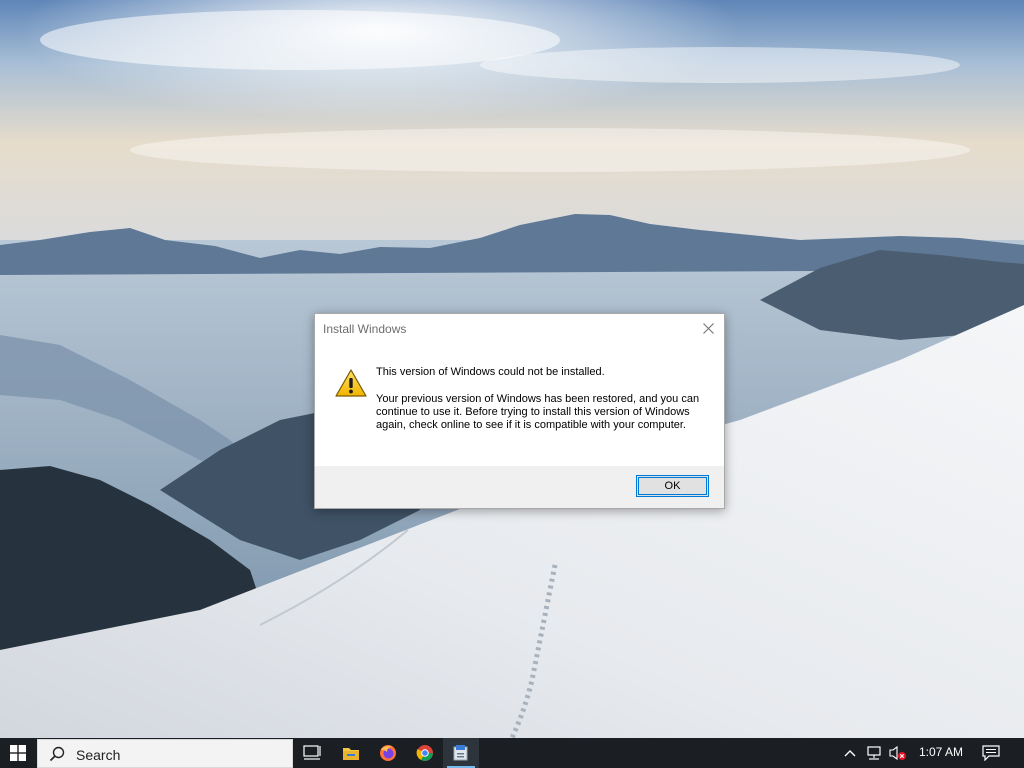 The image size is (1024, 768). I want to click on search-icon, so click(57, 756).